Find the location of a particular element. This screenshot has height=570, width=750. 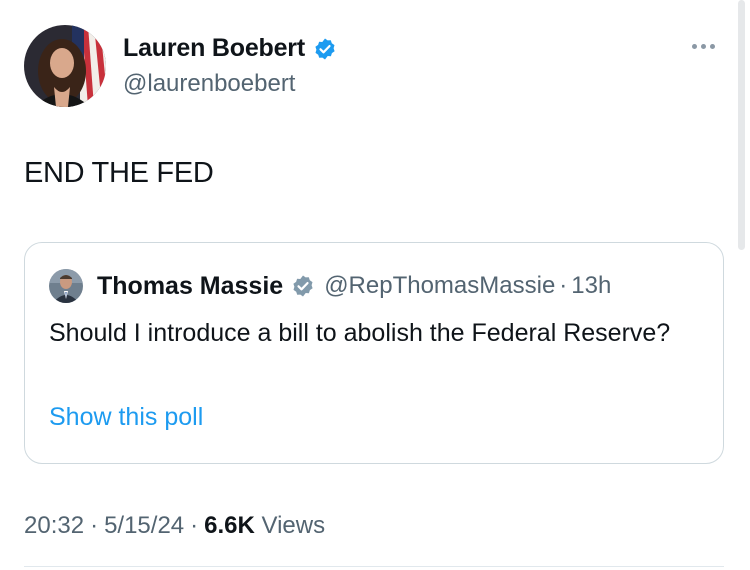

author-avatar is located at coordinates (65, 66).